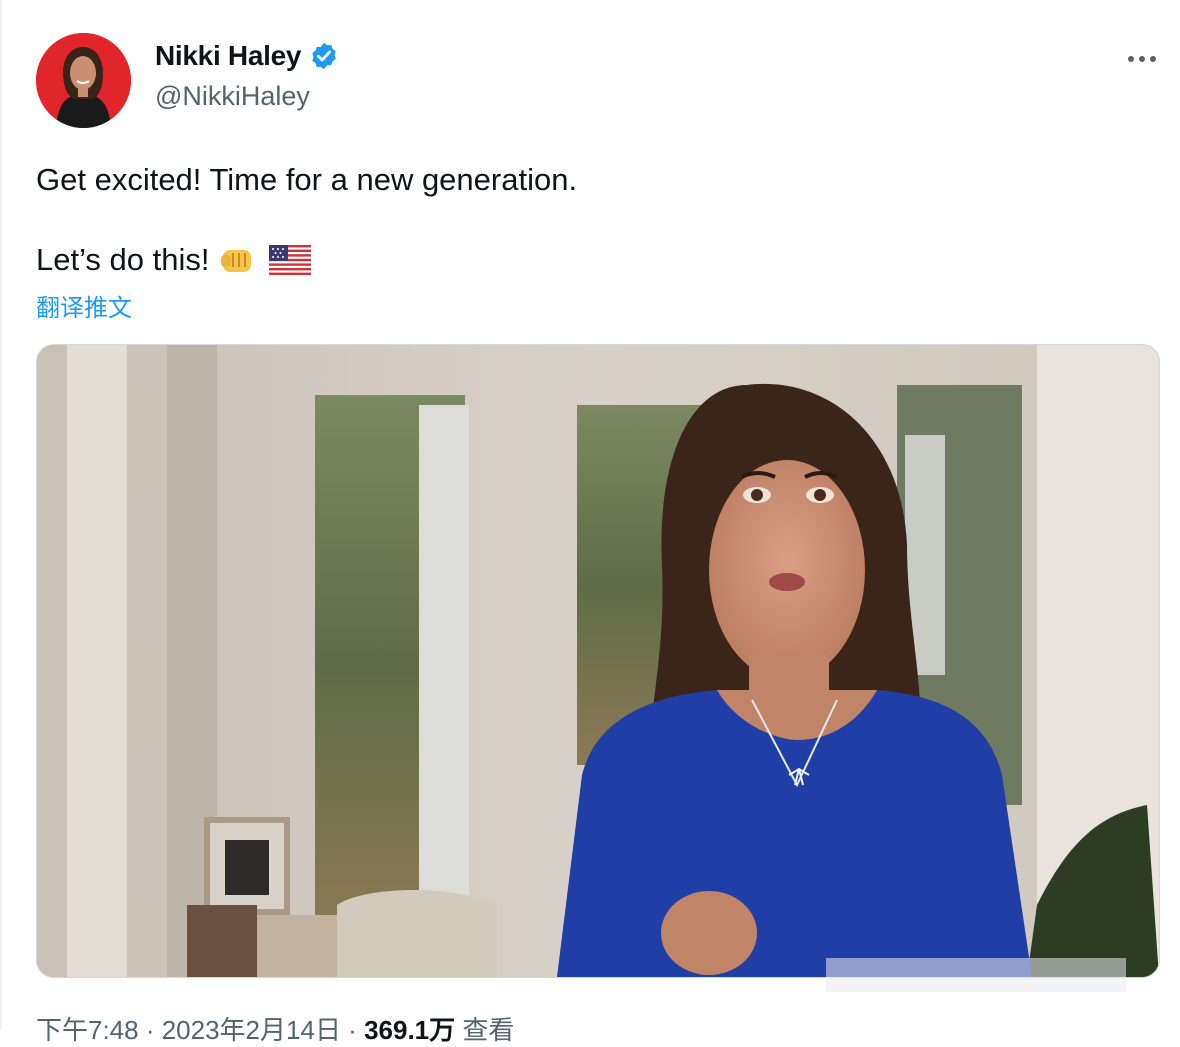  What do you see at coordinates (410, 1030) in the screenshot?
I see `views-count: 369.1万` at bounding box center [410, 1030].